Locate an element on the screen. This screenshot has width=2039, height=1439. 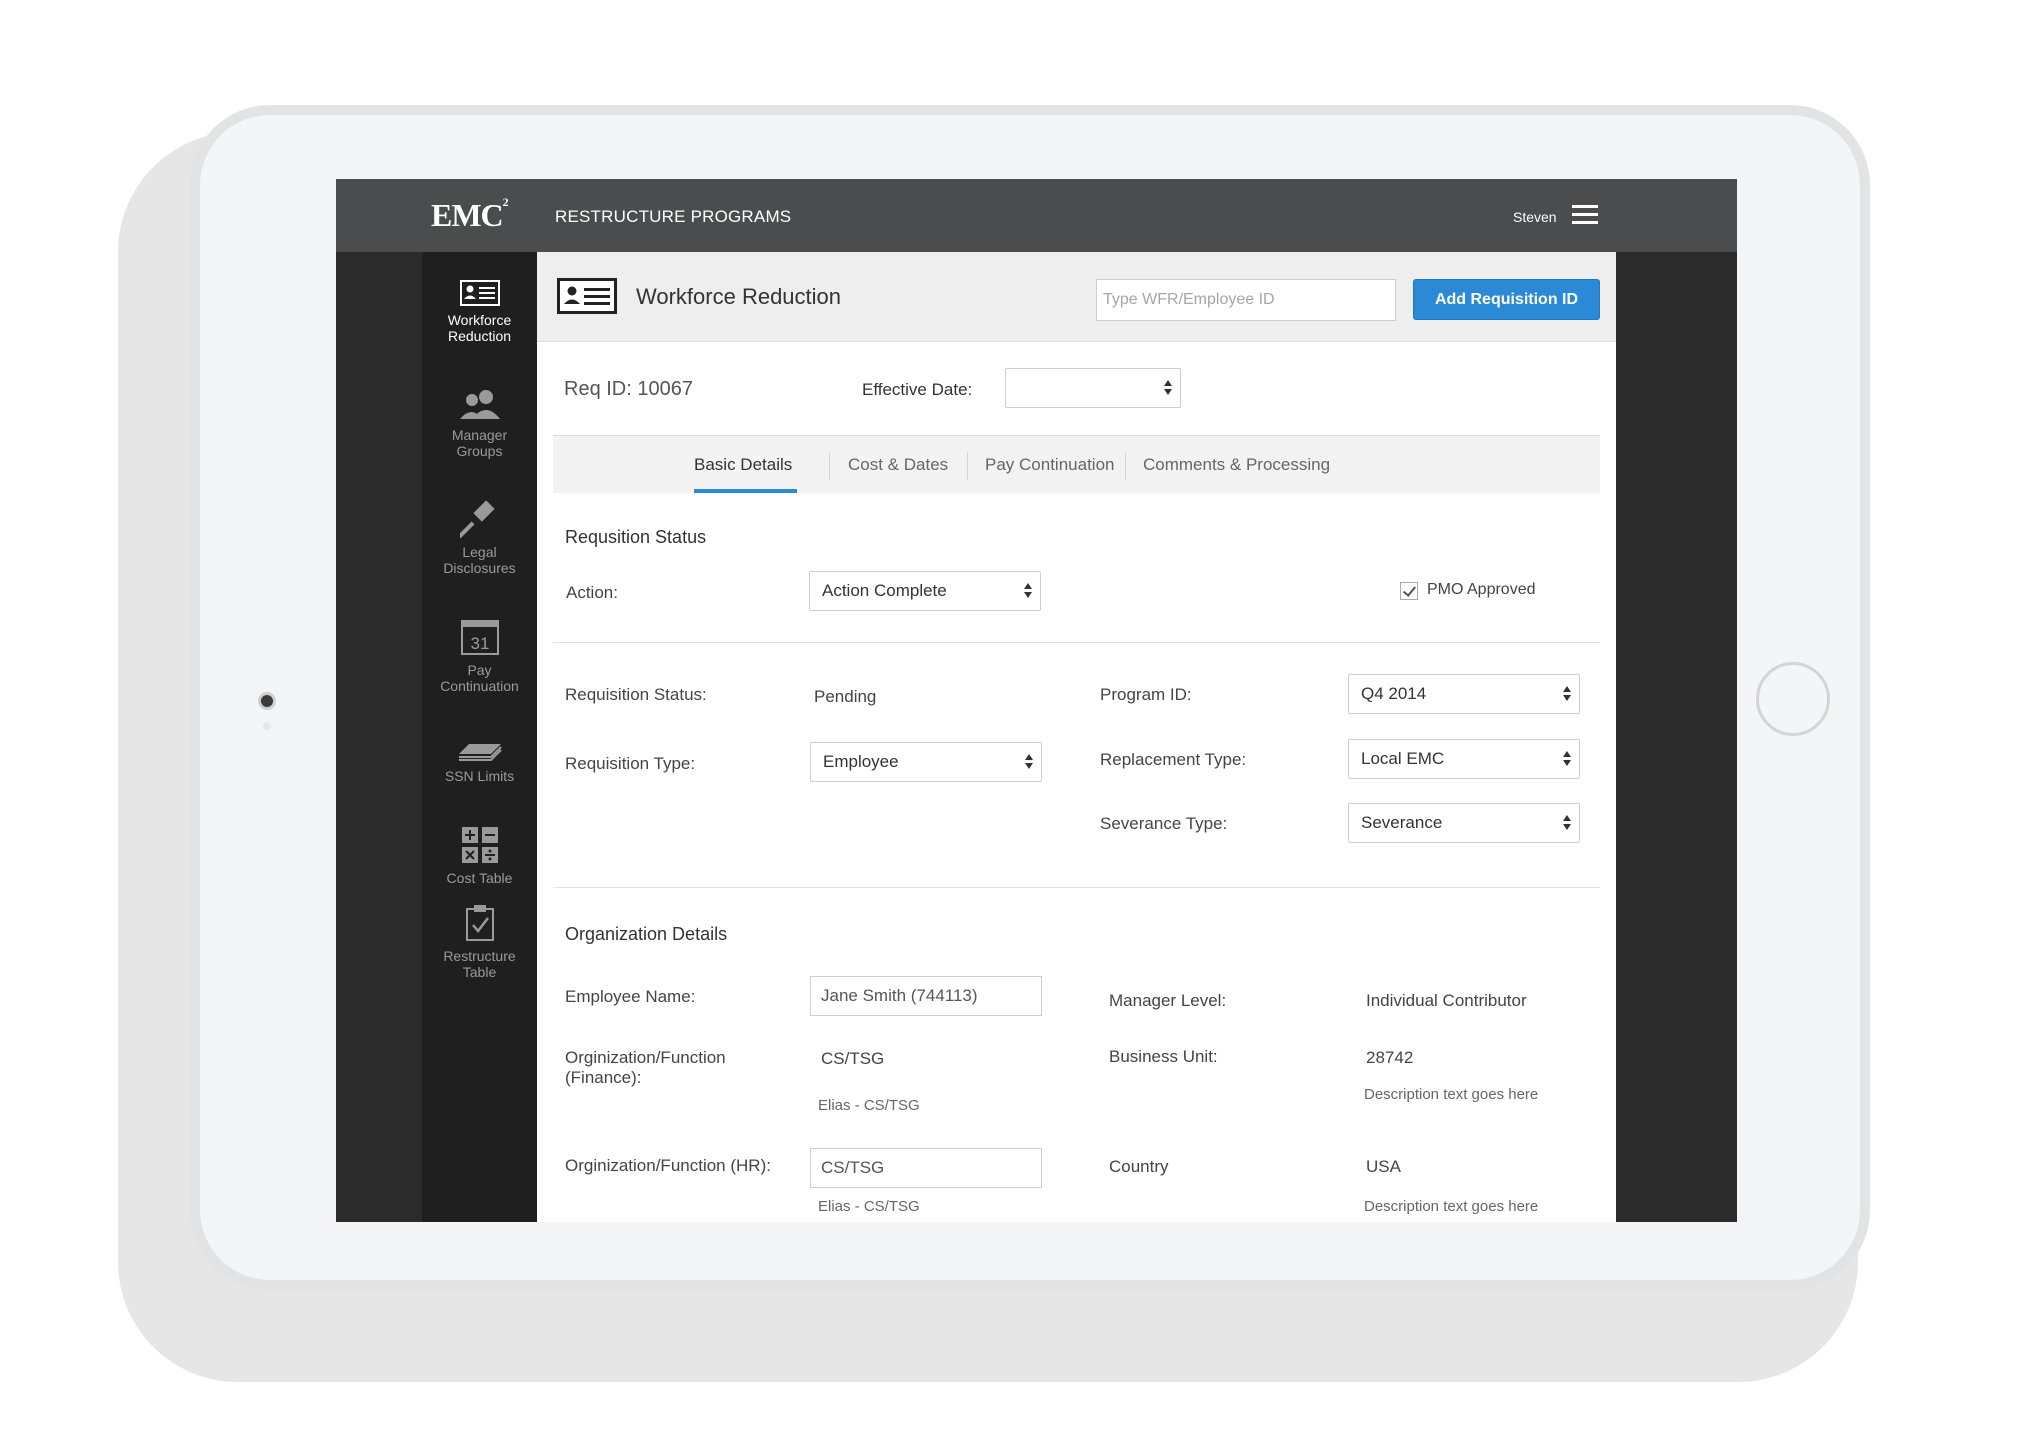
org-hr-desc: Elias - CS/TSG is located at coordinates (869, 1206).